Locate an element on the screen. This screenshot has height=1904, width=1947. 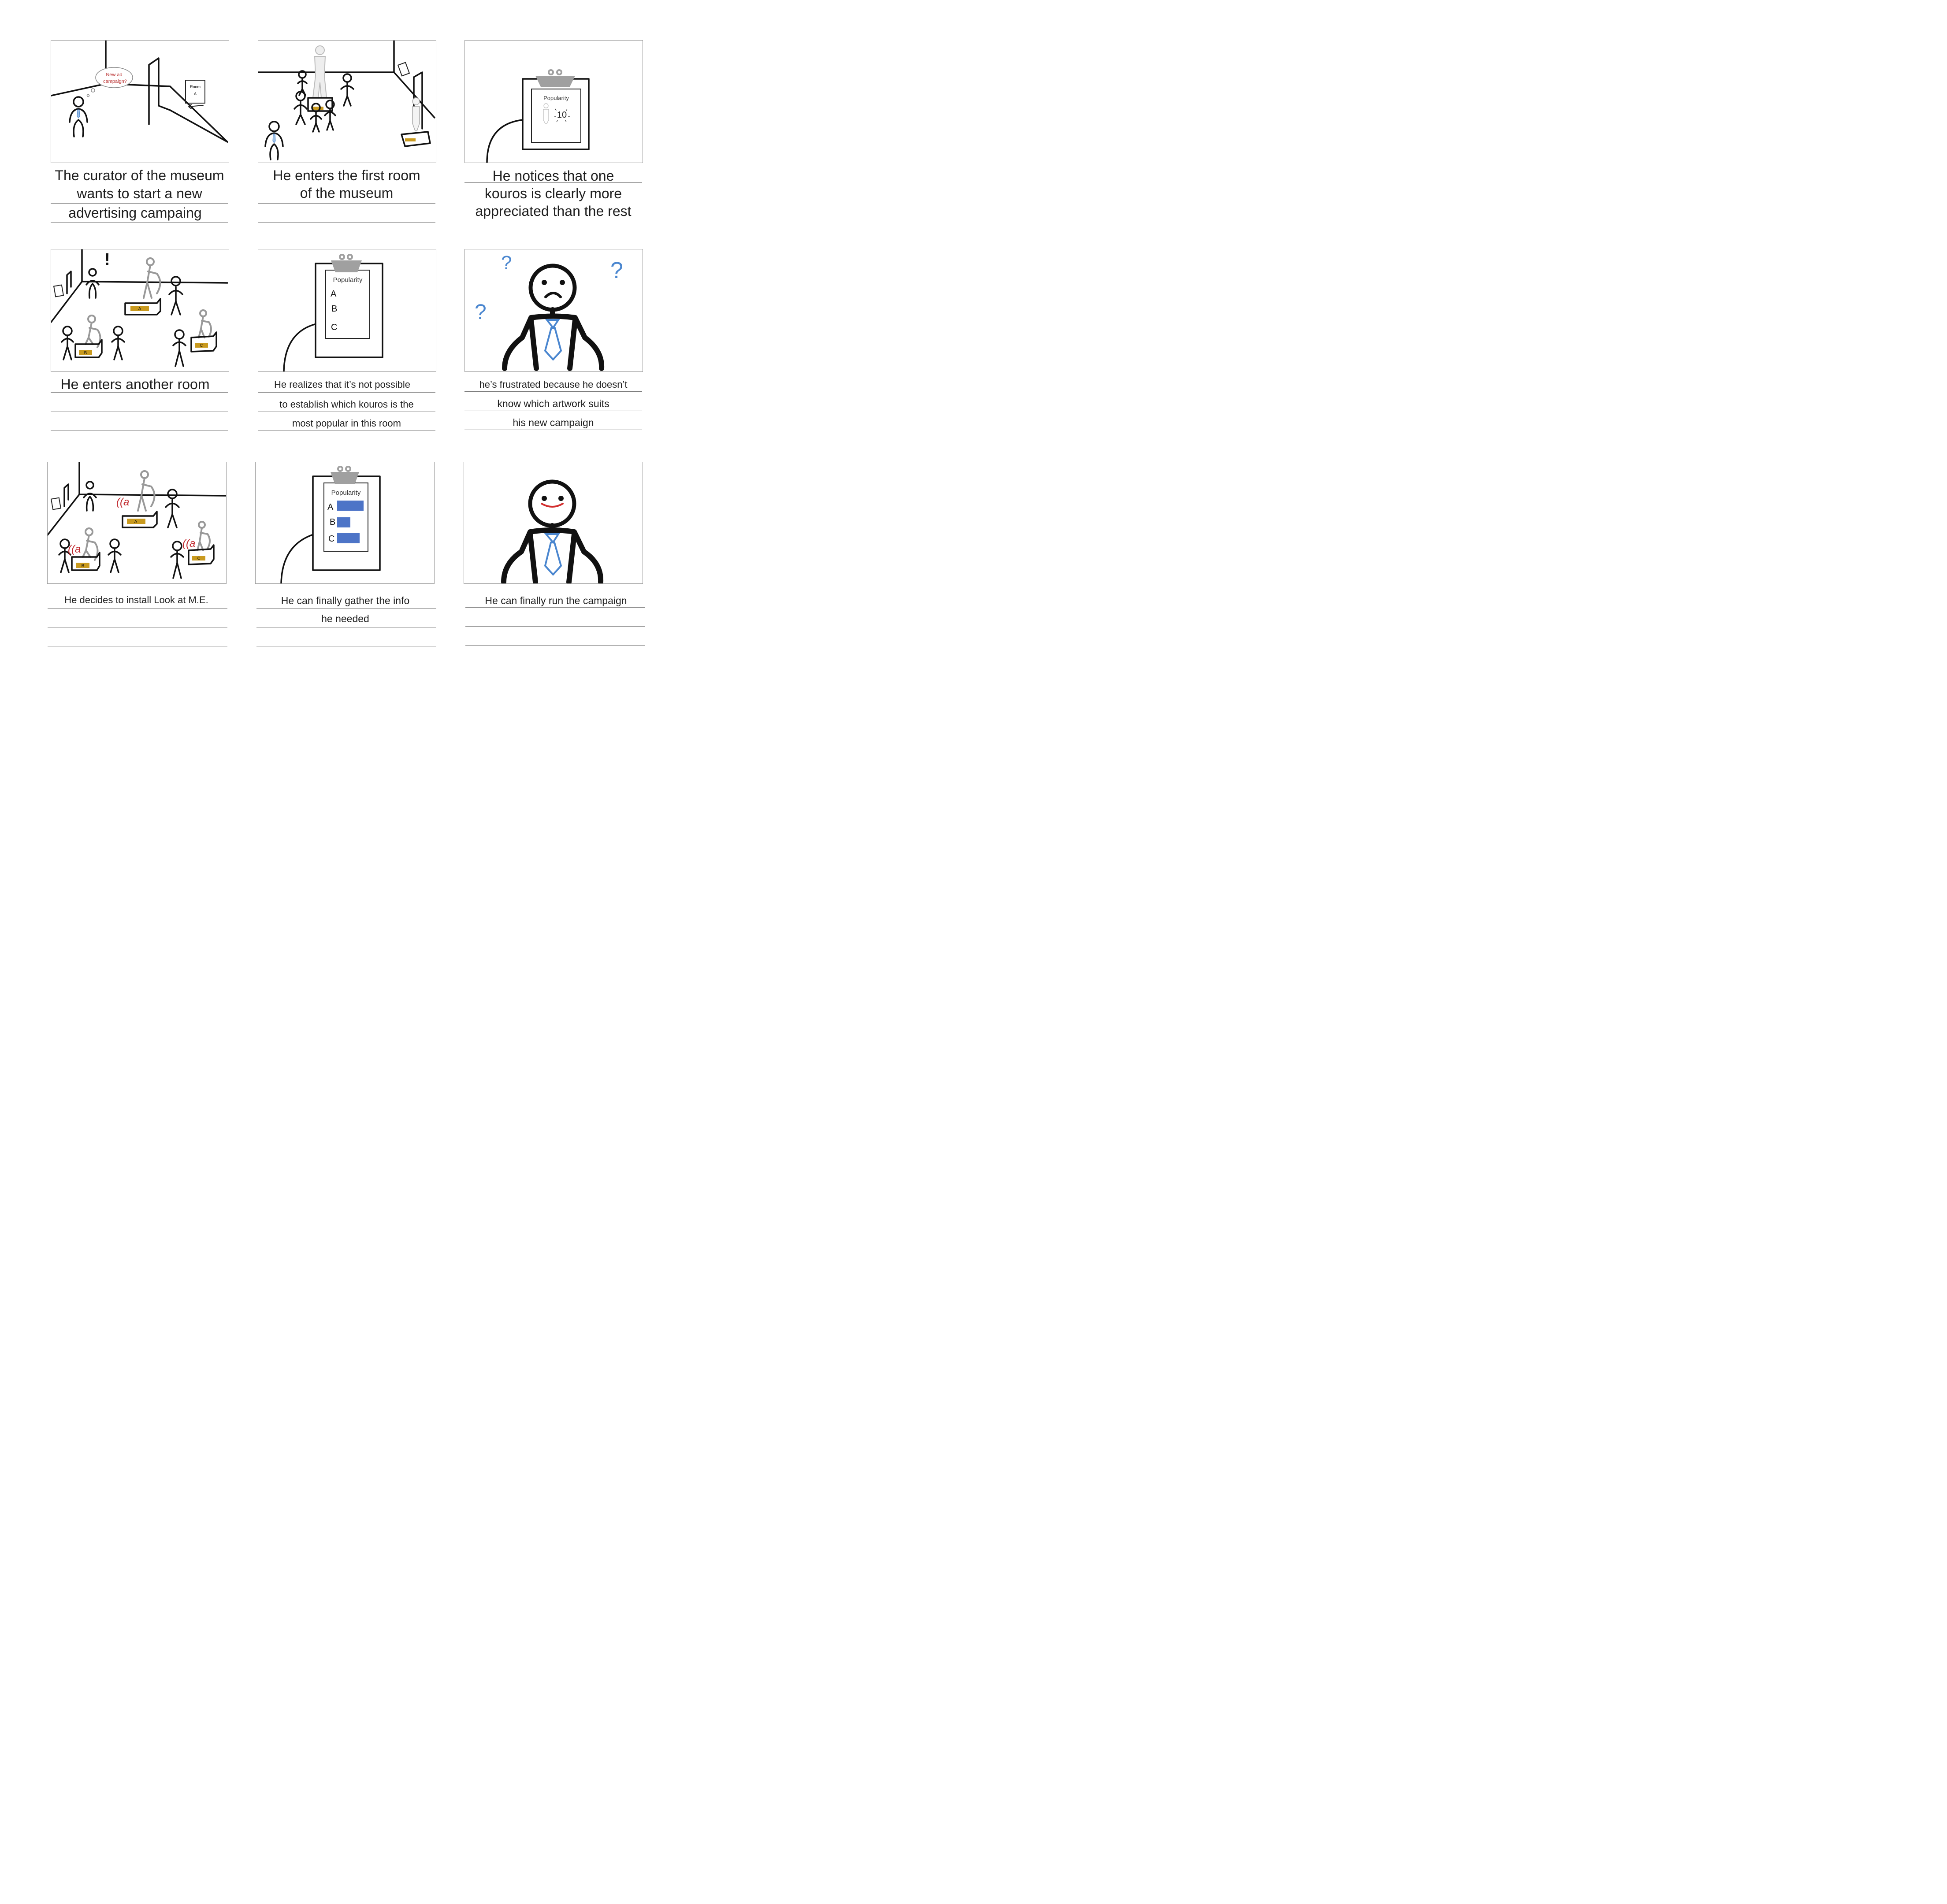
sensor-signal-c: ((a is located at coordinates (188, 544).